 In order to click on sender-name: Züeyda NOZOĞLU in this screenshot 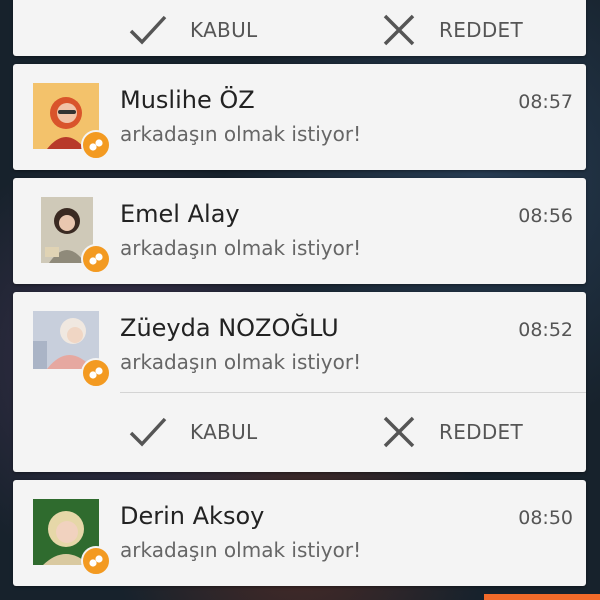, I will do `click(229, 328)`.